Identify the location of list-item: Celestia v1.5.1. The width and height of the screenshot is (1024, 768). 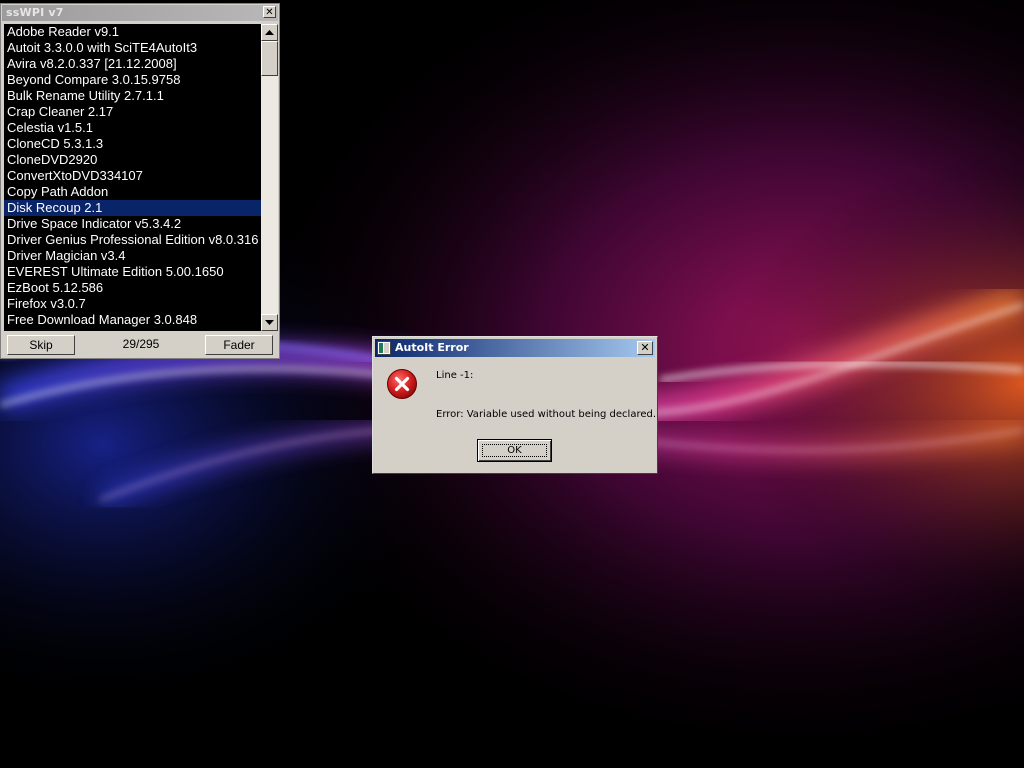
(132, 128).